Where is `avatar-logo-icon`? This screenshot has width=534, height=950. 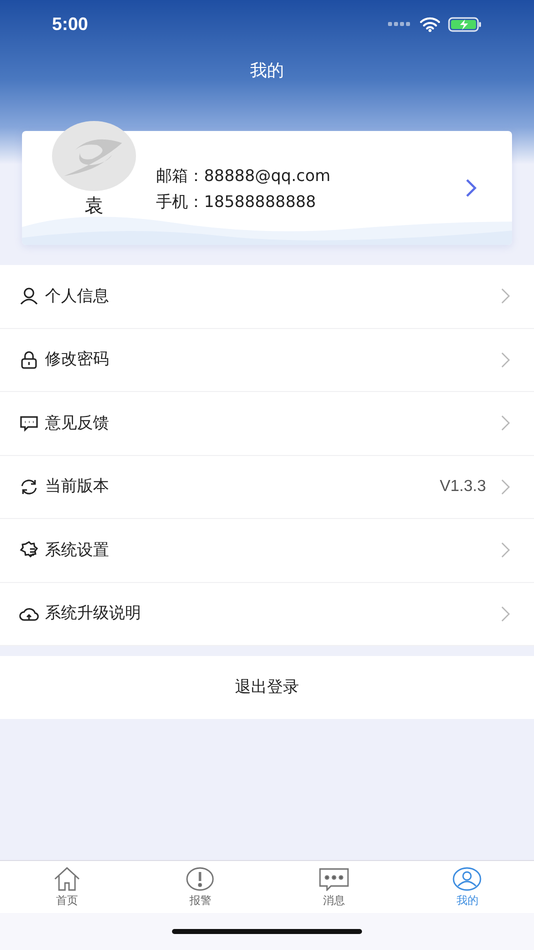
avatar-logo-icon is located at coordinates (94, 156).